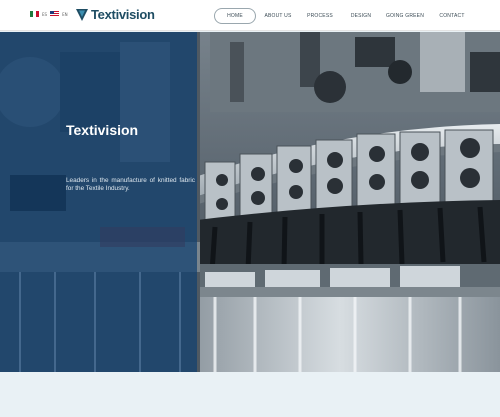 This screenshot has height=417, width=500. Describe the element at coordinates (55, 14) in the screenshot. I see `usa-flag-icon` at that location.